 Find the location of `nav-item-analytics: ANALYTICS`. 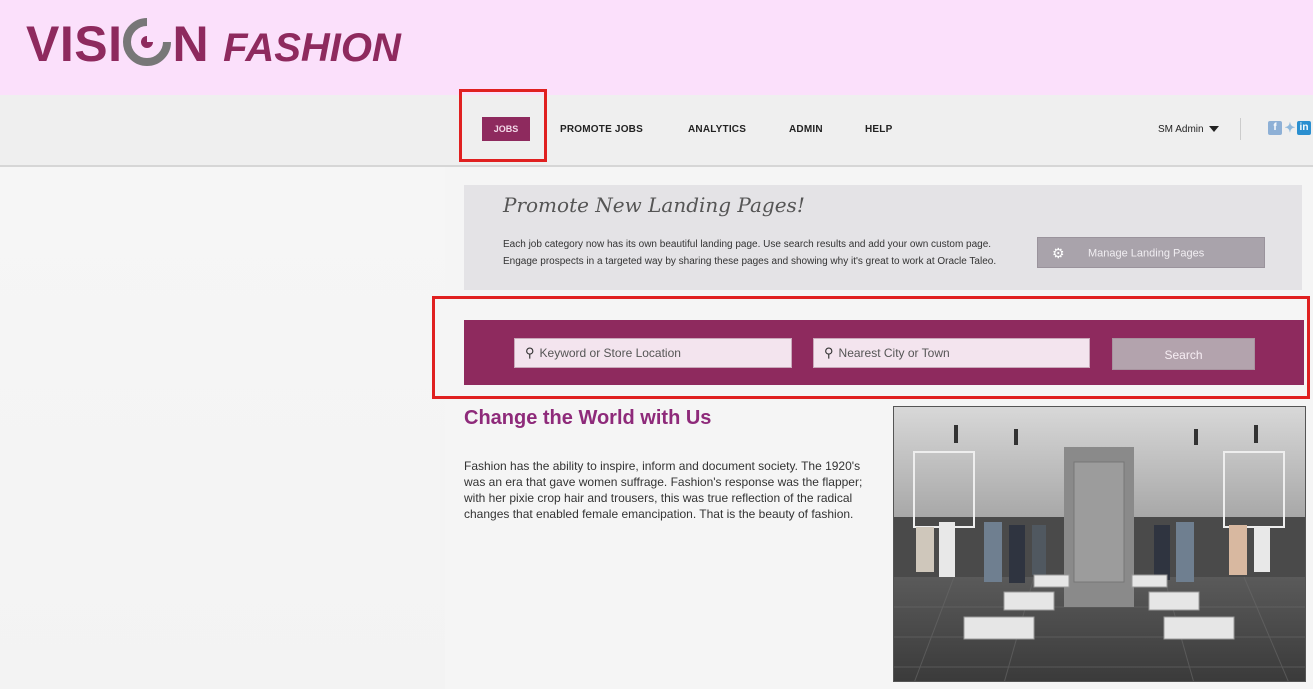

nav-item-analytics: ANALYTICS is located at coordinates (717, 129).